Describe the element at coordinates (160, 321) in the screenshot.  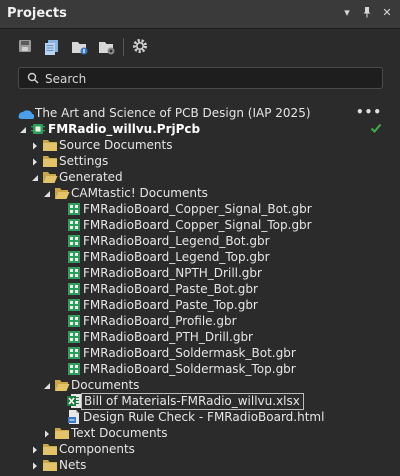
I see `gerber-file-label: FMRadioBoard_Profile.gbr` at that location.